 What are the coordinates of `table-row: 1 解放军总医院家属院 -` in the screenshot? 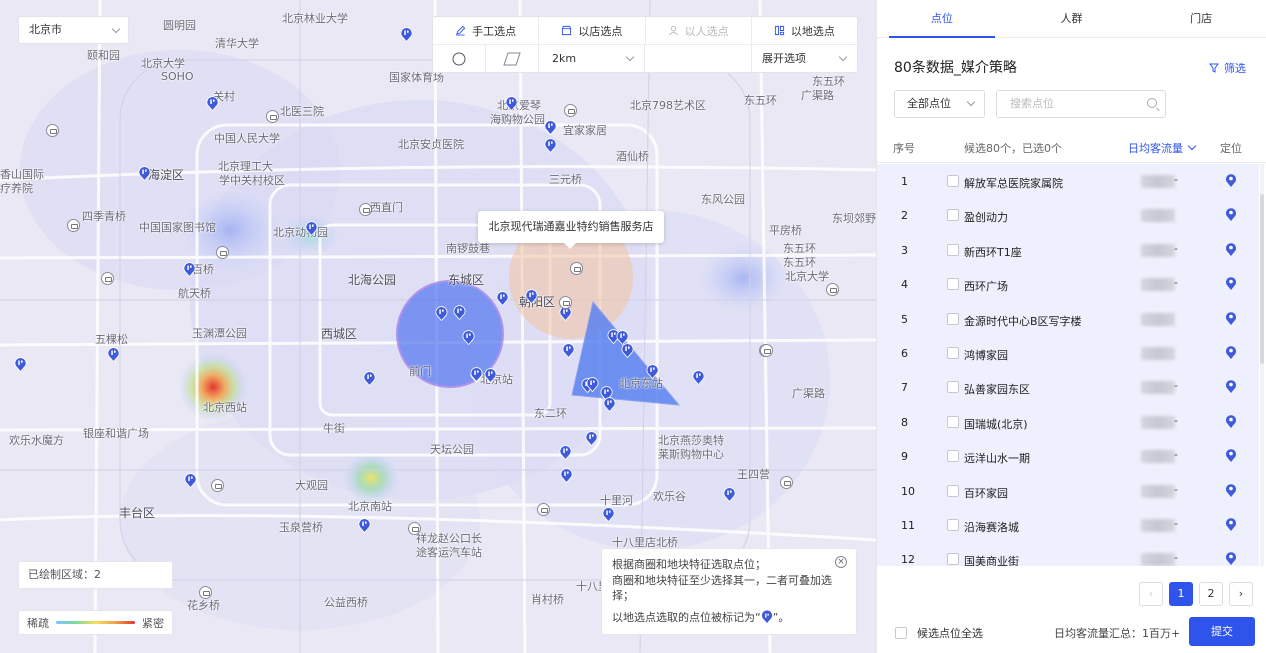 It's located at (1068, 181).